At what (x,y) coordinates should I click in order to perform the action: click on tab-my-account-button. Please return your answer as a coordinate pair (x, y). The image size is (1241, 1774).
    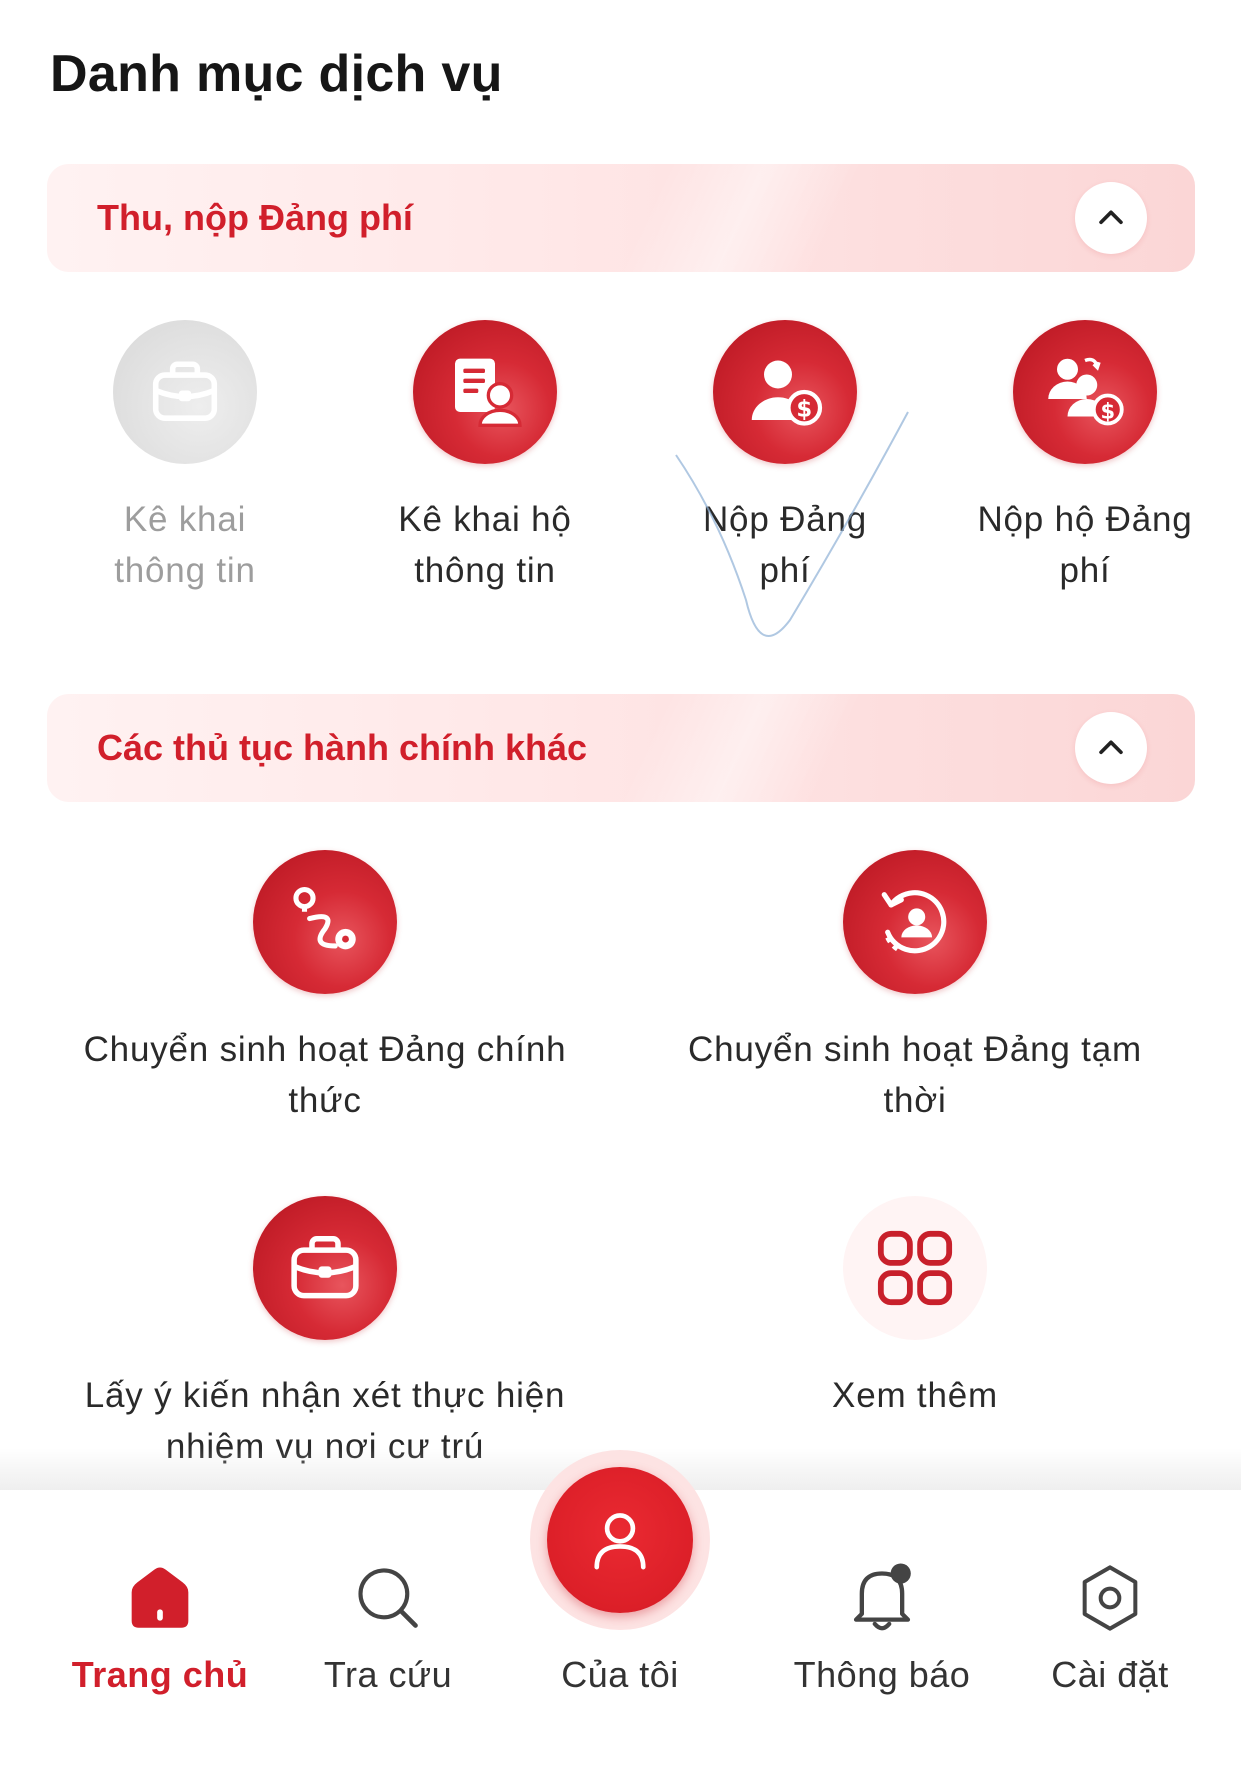
    Looking at the image, I should click on (620, 1540).